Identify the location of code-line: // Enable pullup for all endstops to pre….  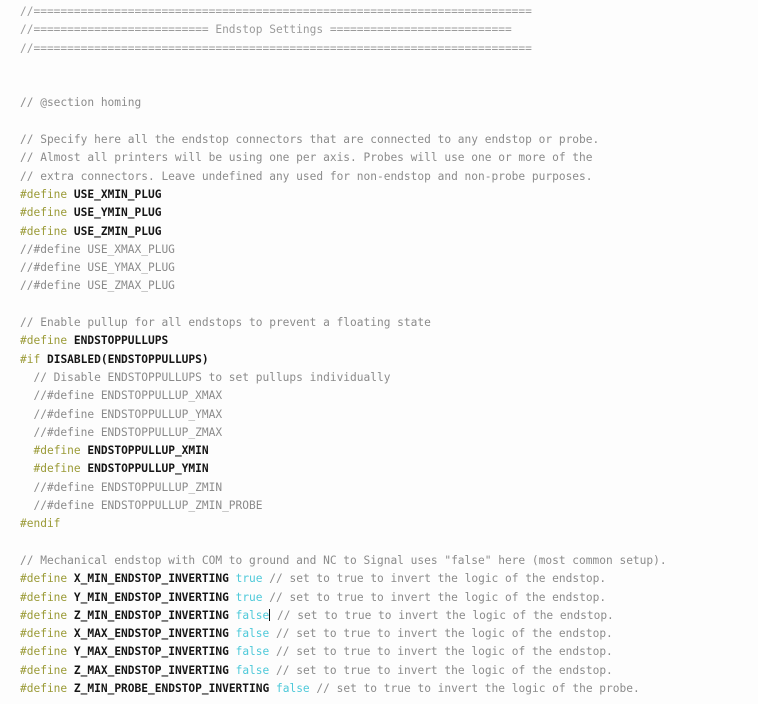
(379, 323).